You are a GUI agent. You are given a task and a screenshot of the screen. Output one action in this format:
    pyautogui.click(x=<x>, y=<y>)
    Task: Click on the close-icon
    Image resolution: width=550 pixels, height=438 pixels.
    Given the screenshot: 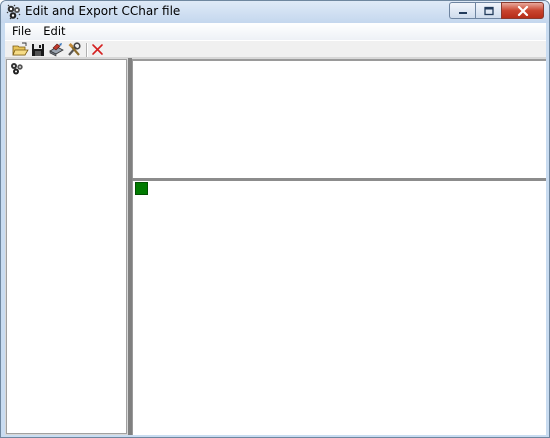 What is the action you would take?
    pyautogui.click(x=522, y=10)
    